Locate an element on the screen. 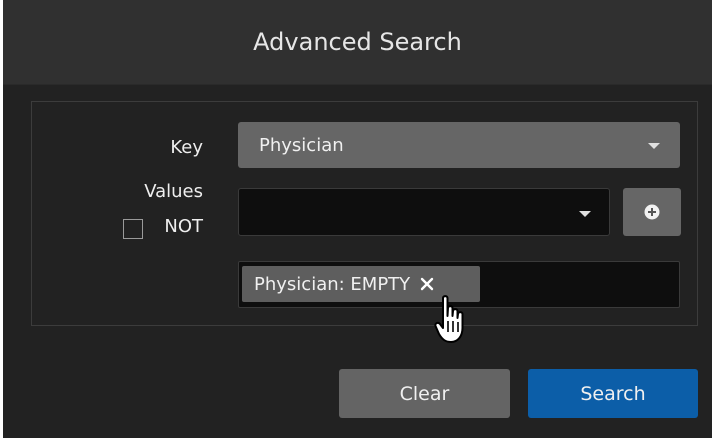  value-tag-label: Physician: EMPTY is located at coordinates (332, 284).